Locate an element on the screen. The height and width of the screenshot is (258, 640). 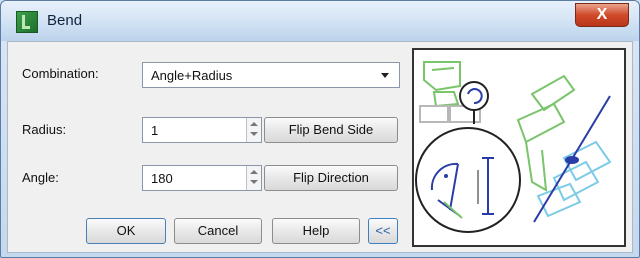
flip-bend-side-button: Flip Bend Side is located at coordinates (331, 130).